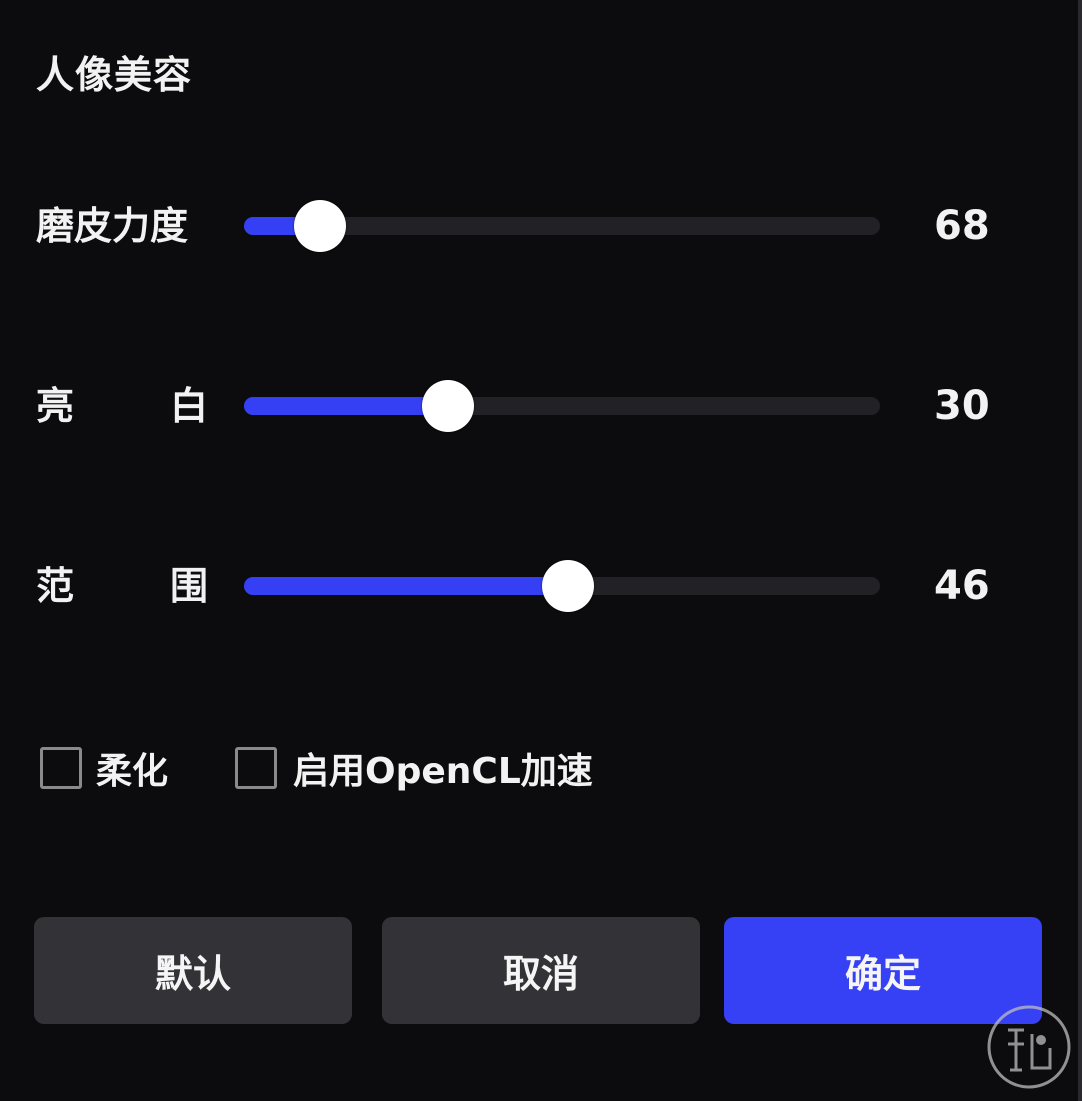  Describe the element at coordinates (61, 768) in the screenshot. I see `soften-checkbox` at that location.